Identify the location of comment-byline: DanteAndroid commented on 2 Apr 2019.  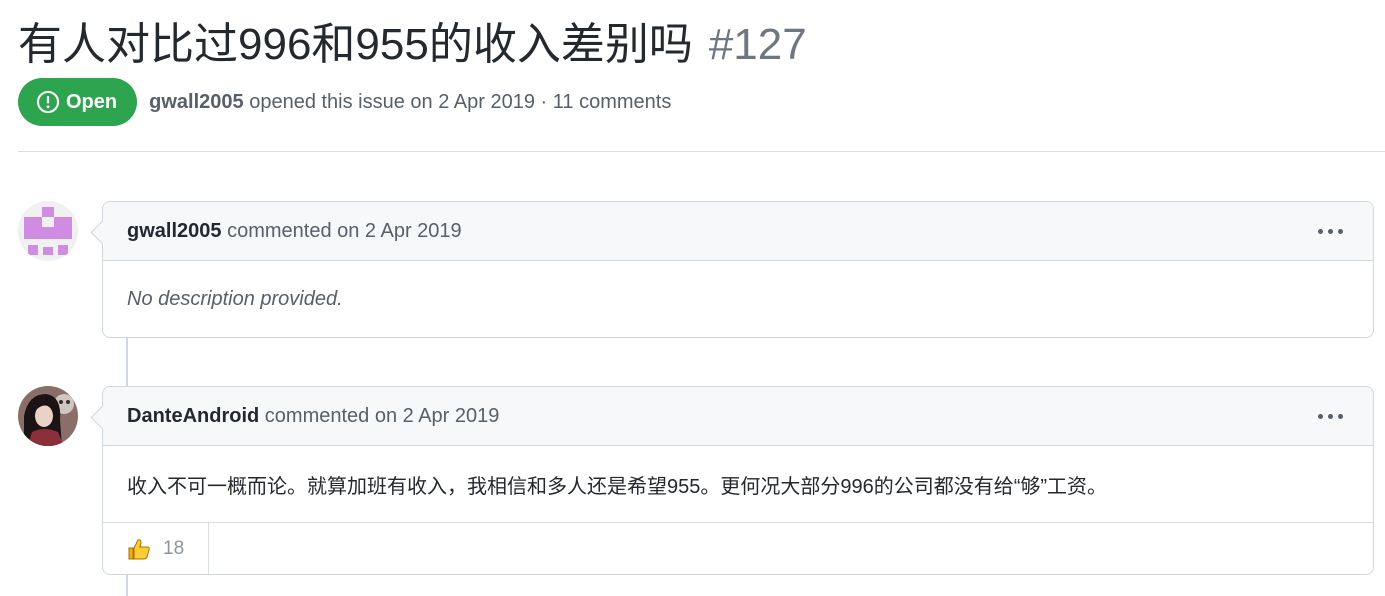
(313, 416).